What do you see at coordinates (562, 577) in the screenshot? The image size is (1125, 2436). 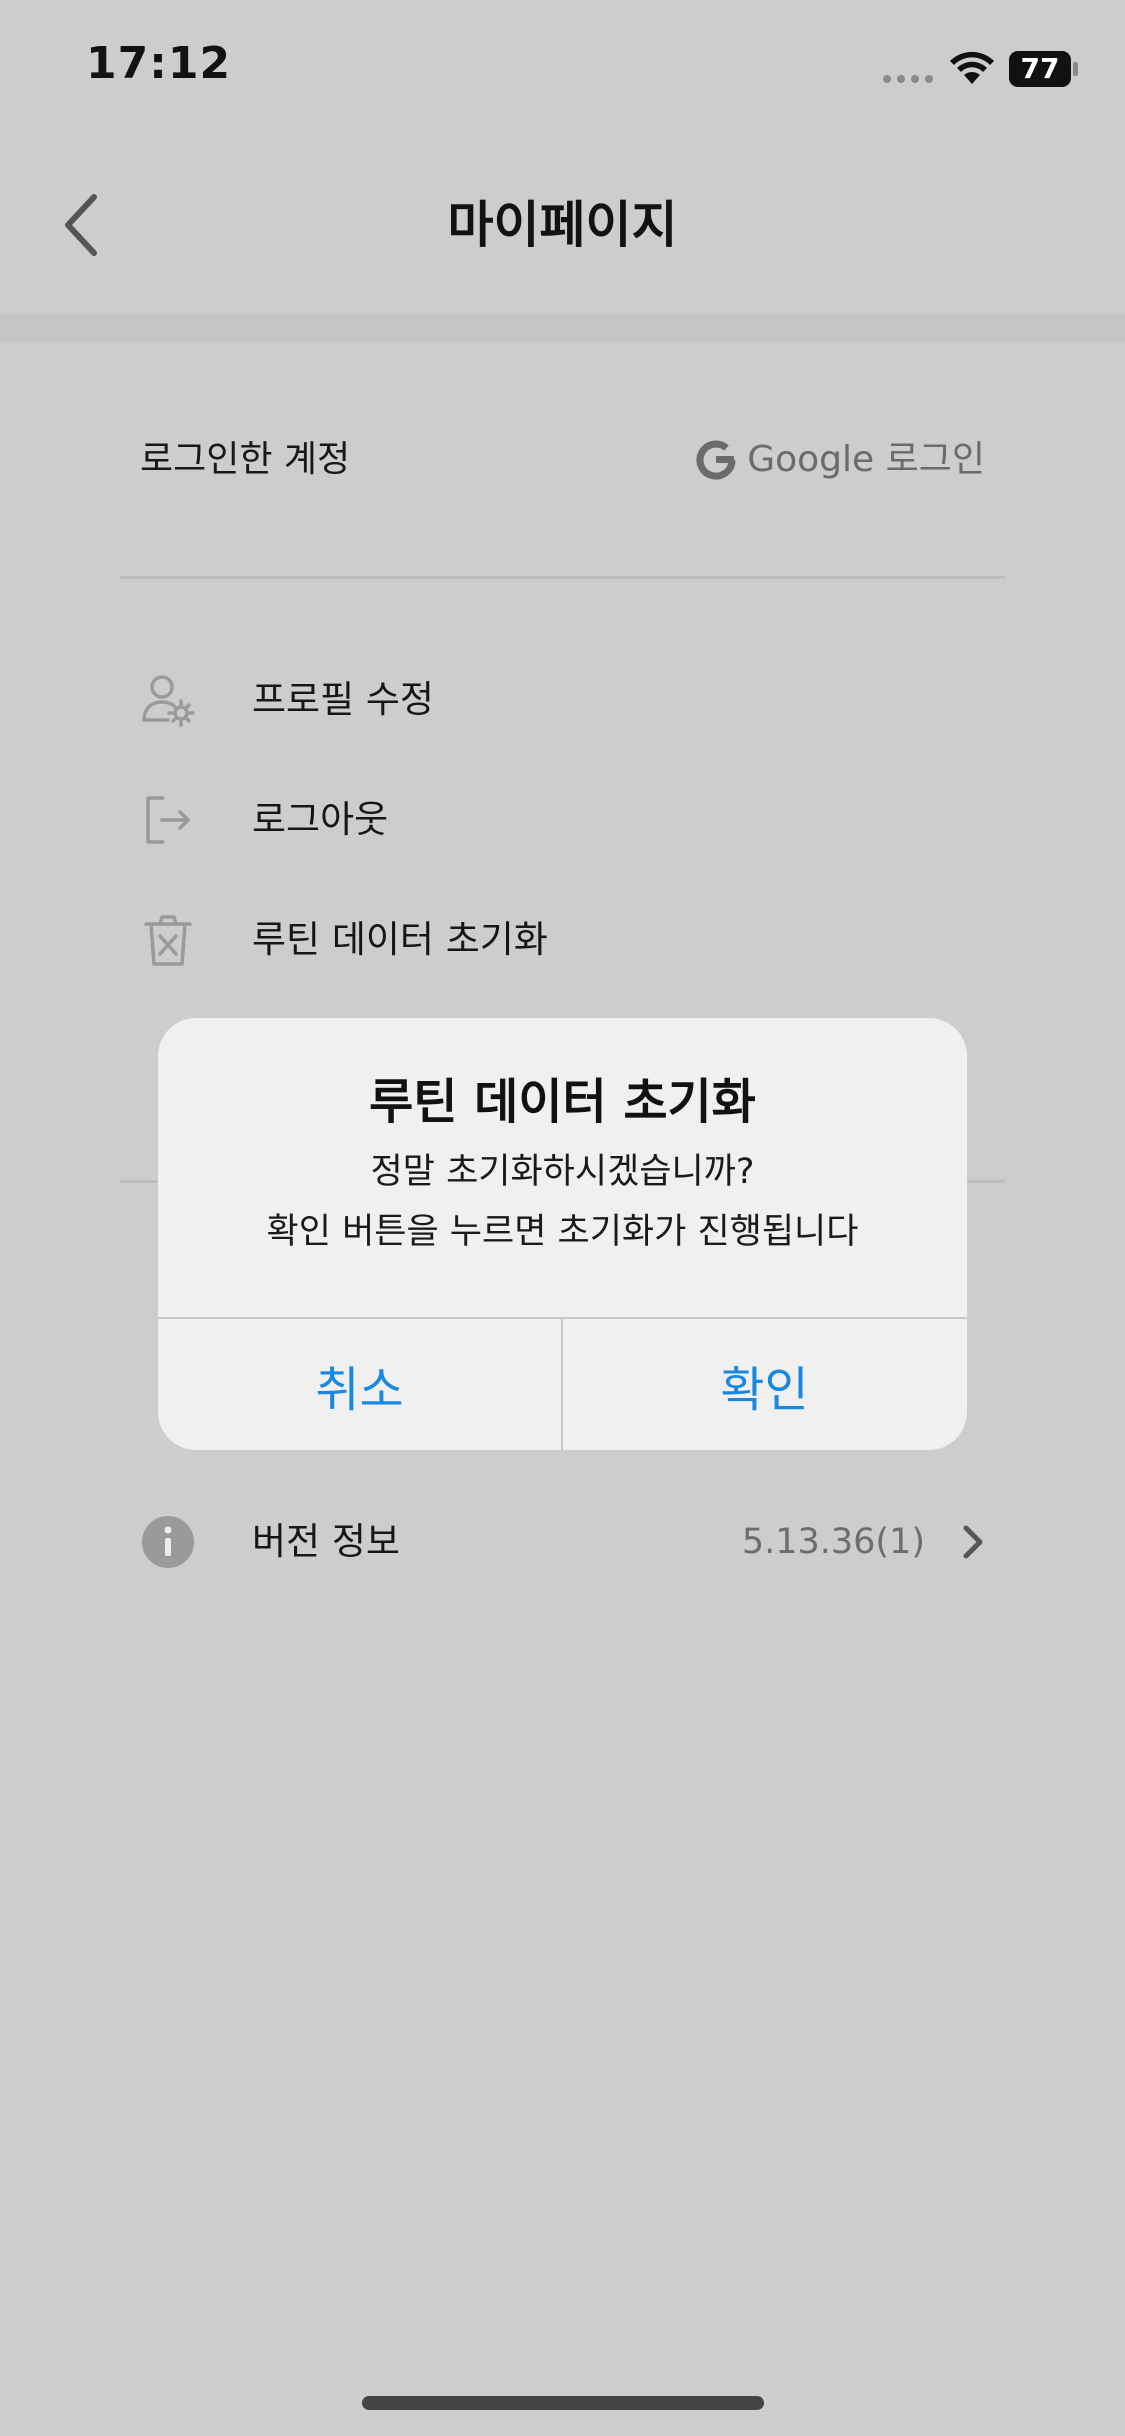 I see `section-divider` at bounding box center [562, 577].